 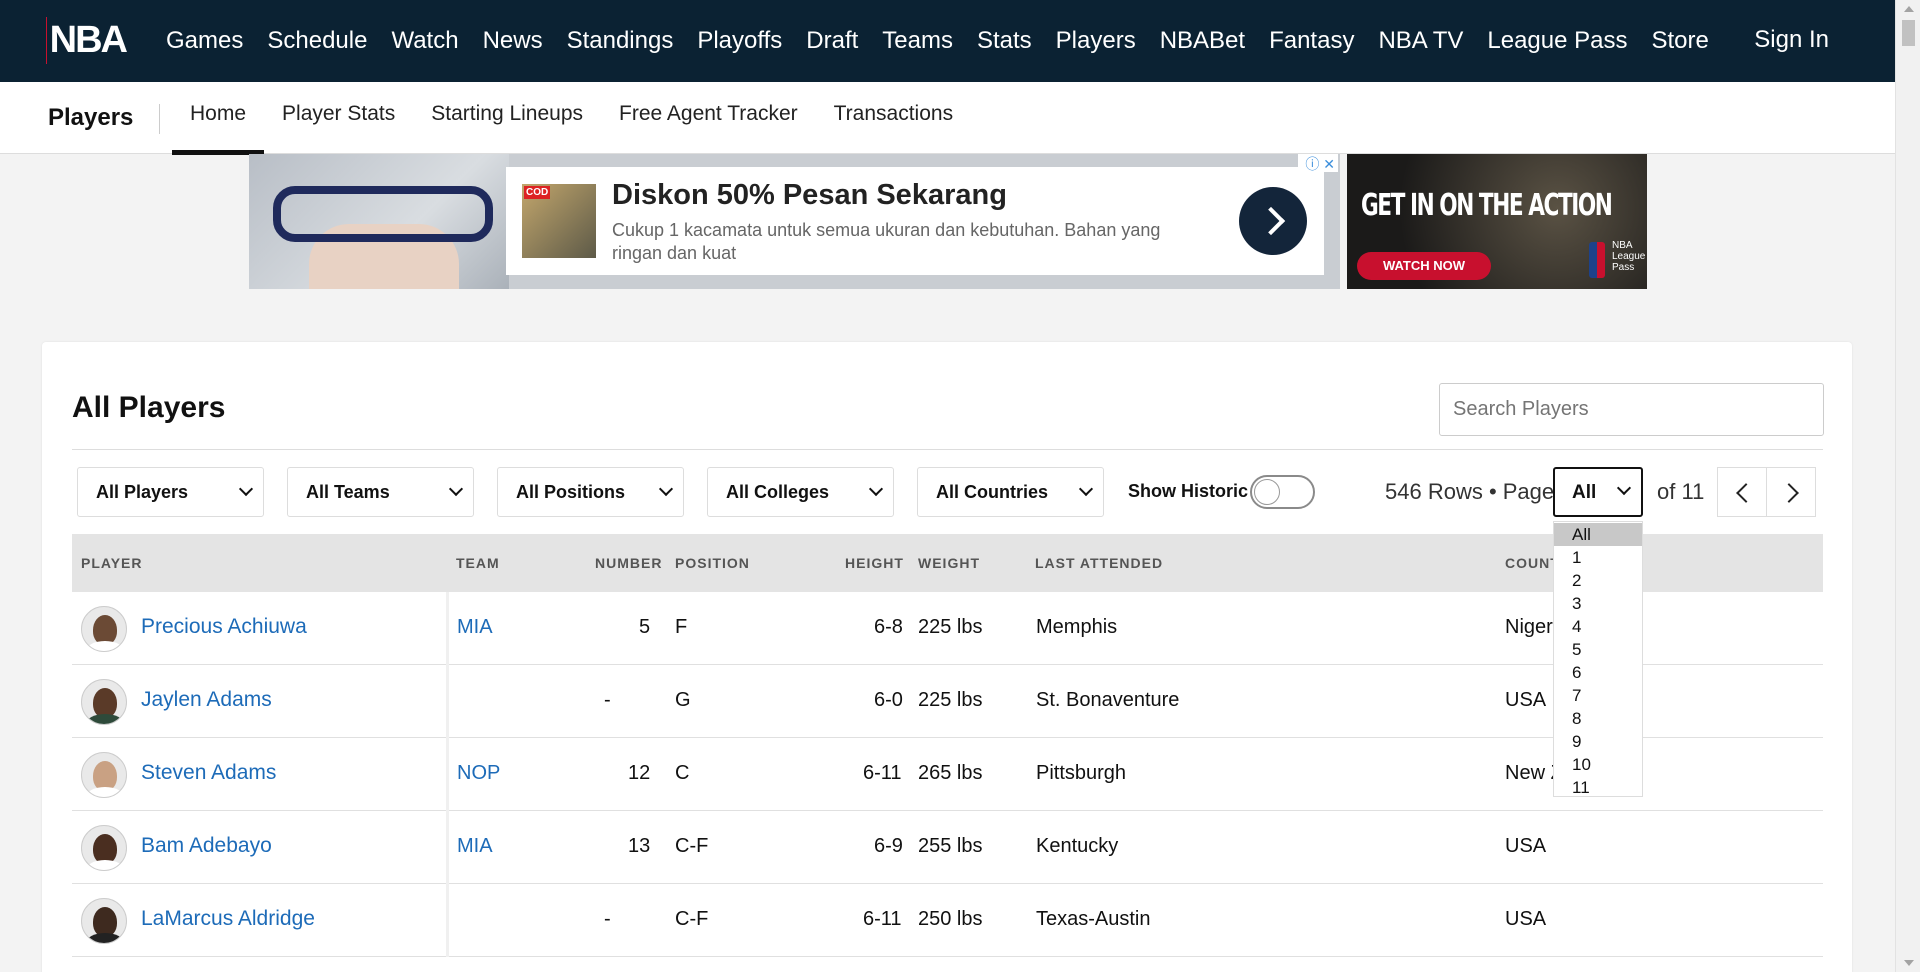 What do you see at coordinates (1598, 626) in the screenshot?
I see `page-option-4: 4` at bounding box center [1598, 626].